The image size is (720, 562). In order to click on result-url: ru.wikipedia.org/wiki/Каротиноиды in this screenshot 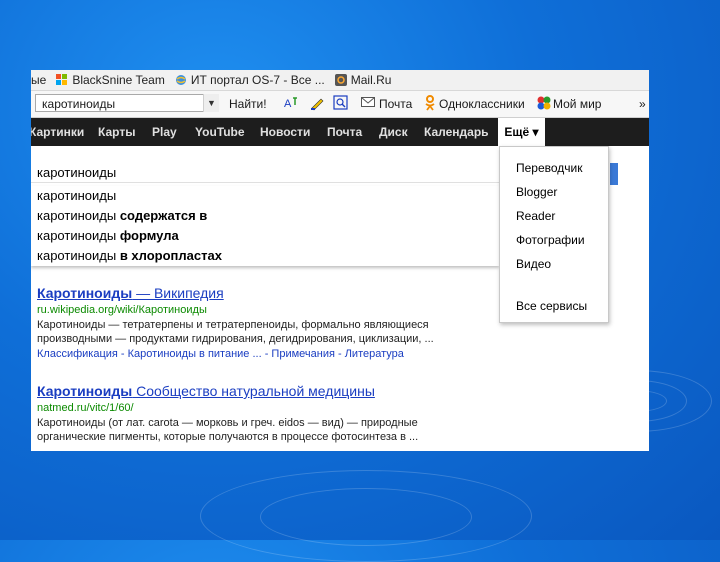, I will do `click(122, 310)`.